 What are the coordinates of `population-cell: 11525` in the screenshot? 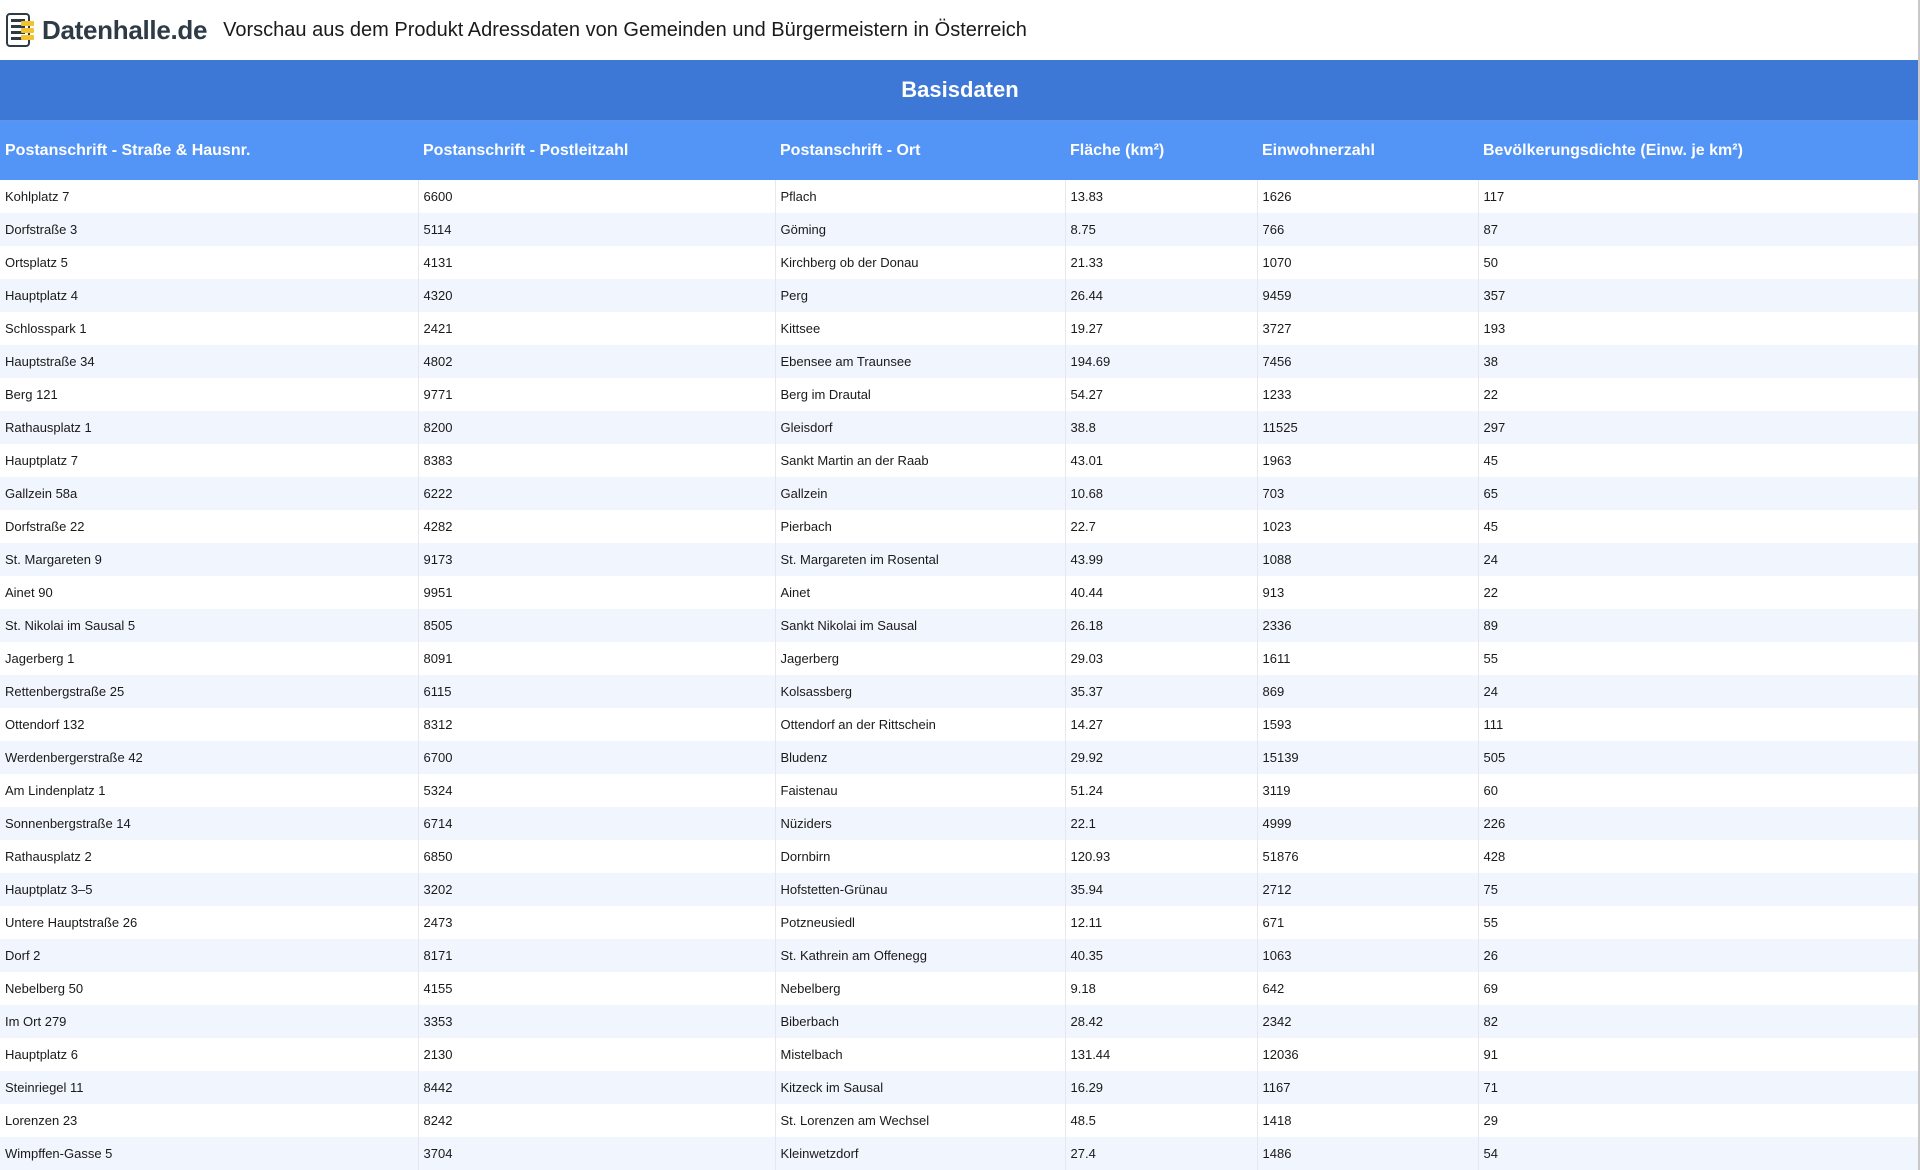 It's located at (1368, 427).